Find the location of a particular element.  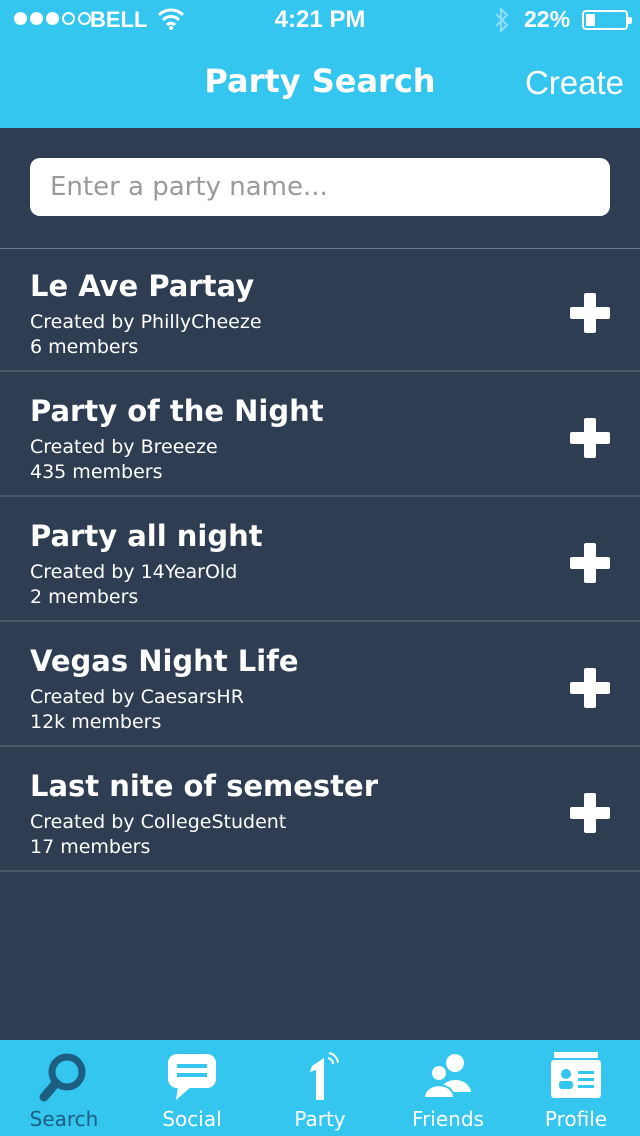

tab-label: Profile is located at coordinates (576, 1119).